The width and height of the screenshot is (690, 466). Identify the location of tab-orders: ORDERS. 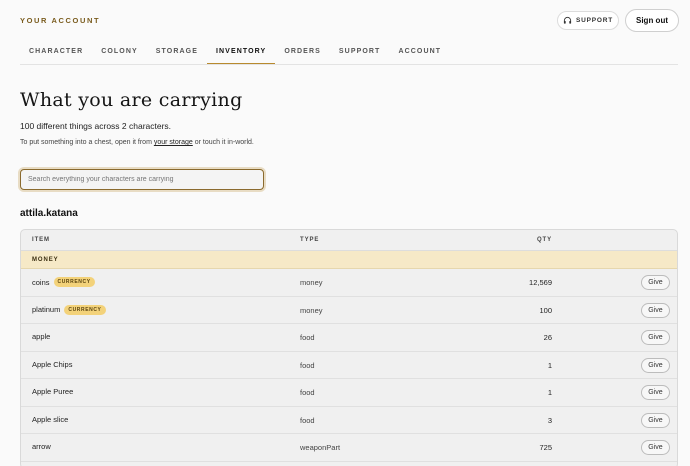
(302, 53).